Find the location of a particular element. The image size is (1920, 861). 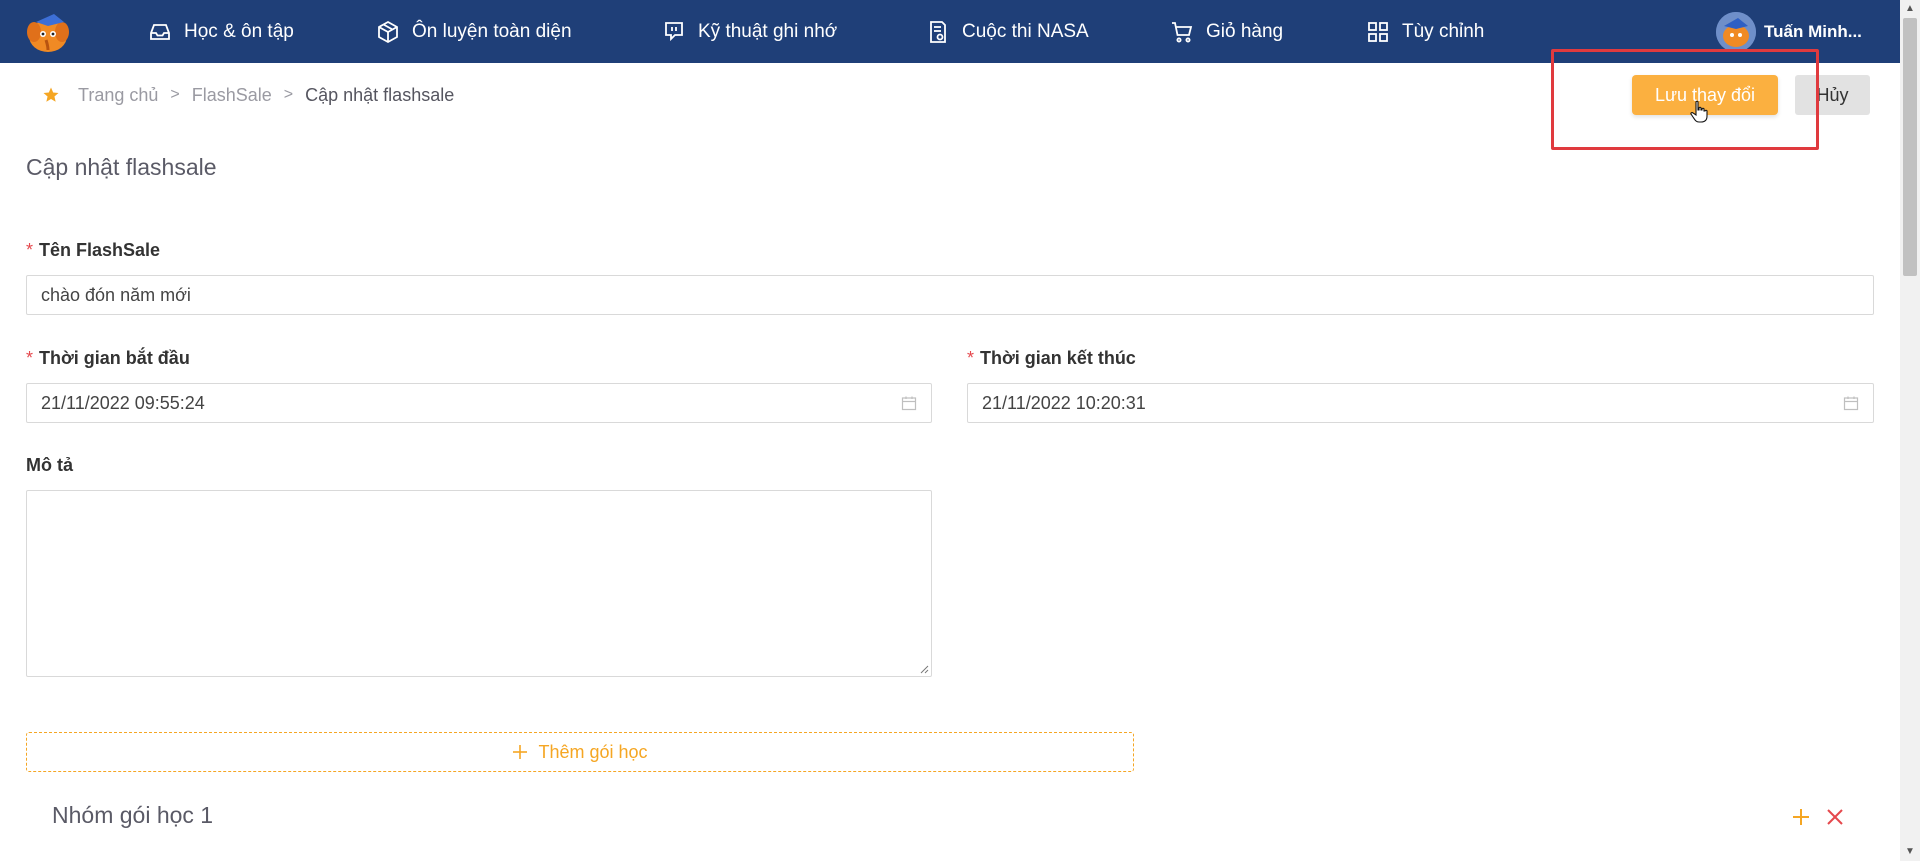

start-time-picker: 21/11/2022 09:55:24 is located at coordinates (479, 403).